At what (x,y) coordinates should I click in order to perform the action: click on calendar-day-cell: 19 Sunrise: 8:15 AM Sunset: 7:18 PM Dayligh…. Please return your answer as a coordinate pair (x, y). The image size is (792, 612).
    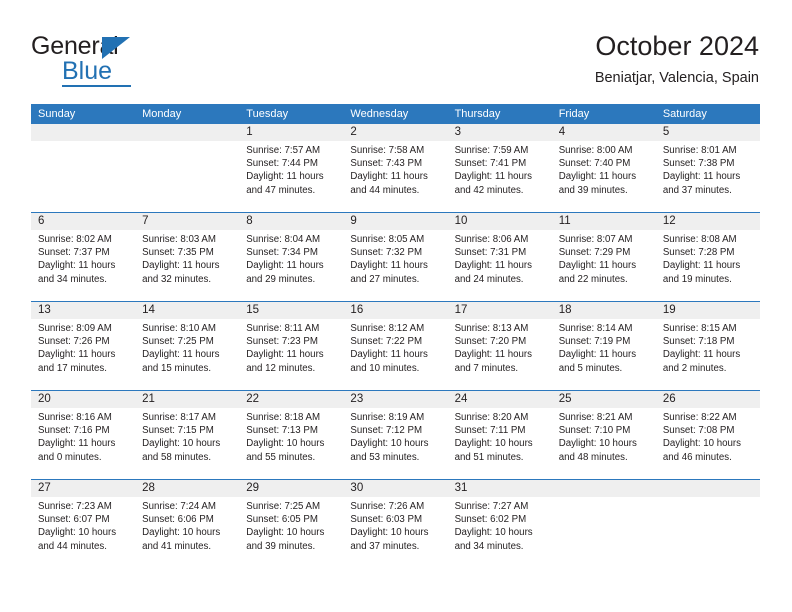
    Looking at the image, I should click on (707, 346).